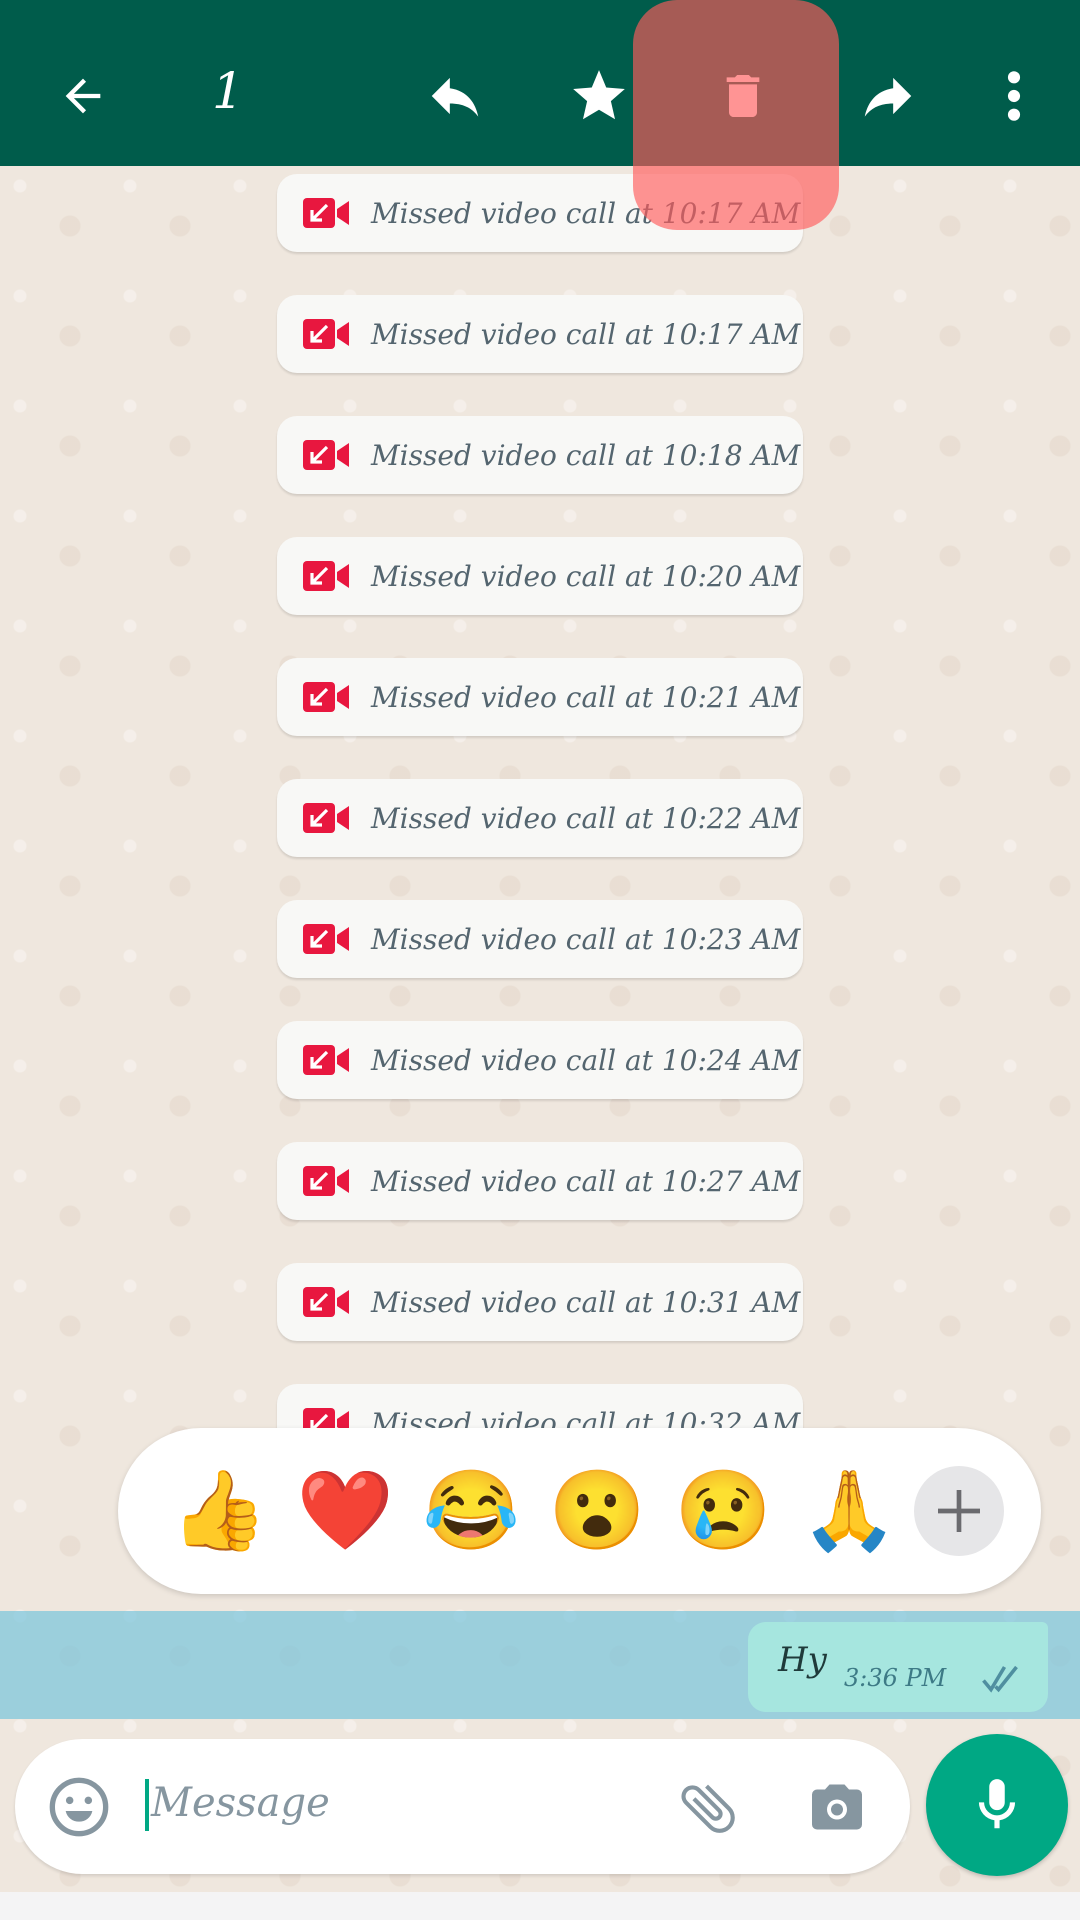 The image size is (1080, 1920). I want to click on selected-message: Hy 3:36 PM, so click(898, 1667).